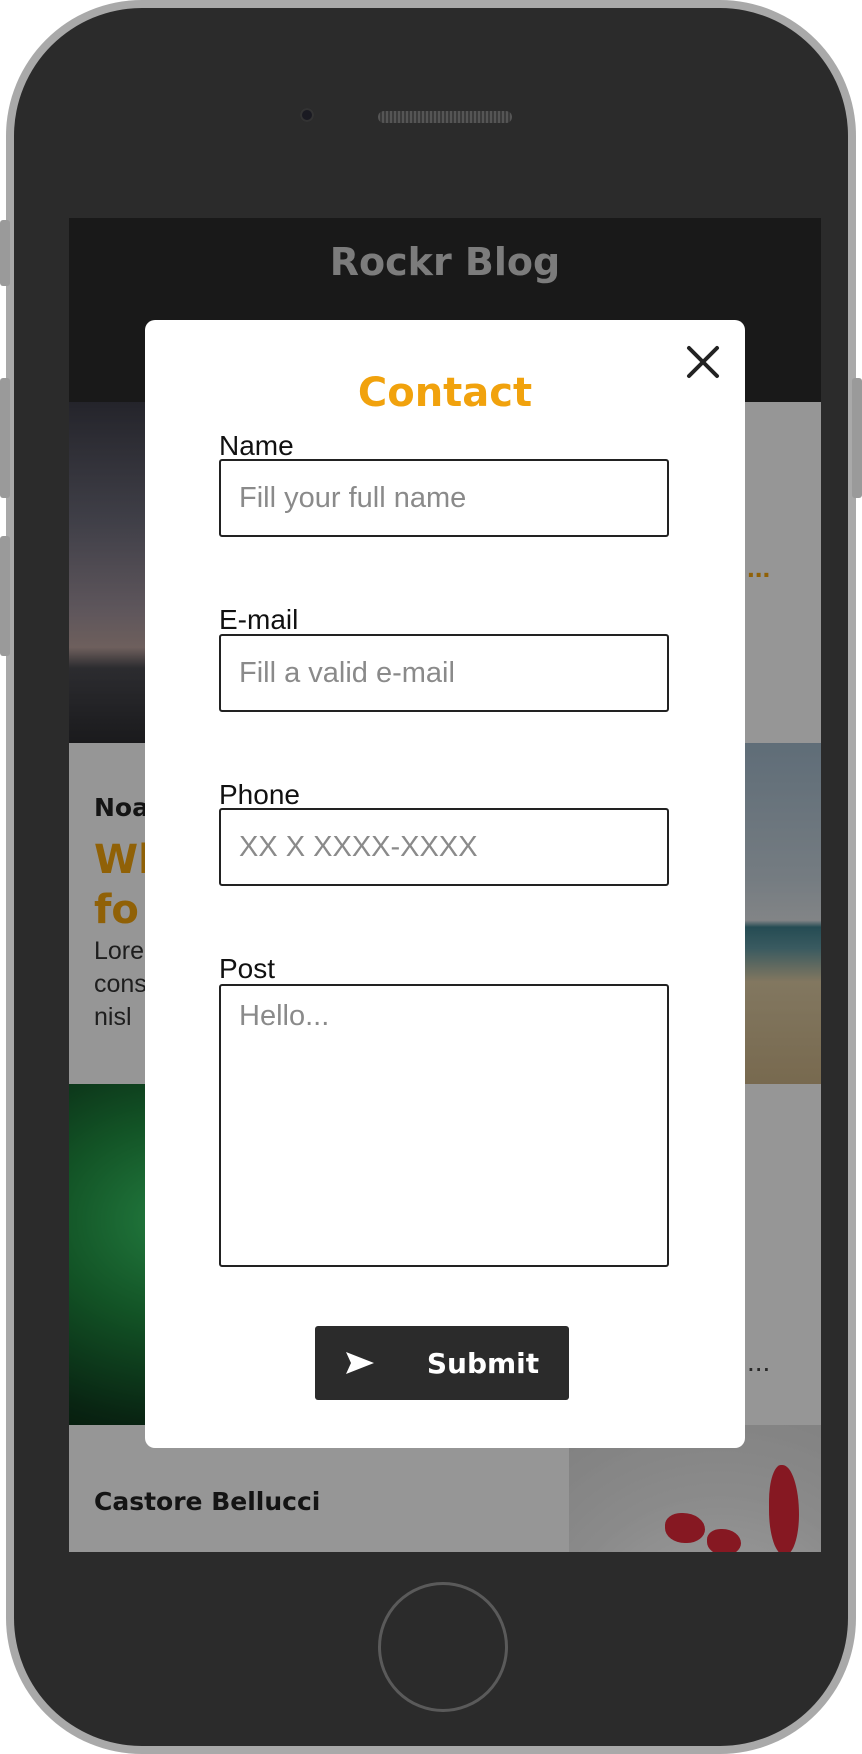  Describe the element at coordinates (359, 1363) in the screenshot. I see `send-icon` at that location.